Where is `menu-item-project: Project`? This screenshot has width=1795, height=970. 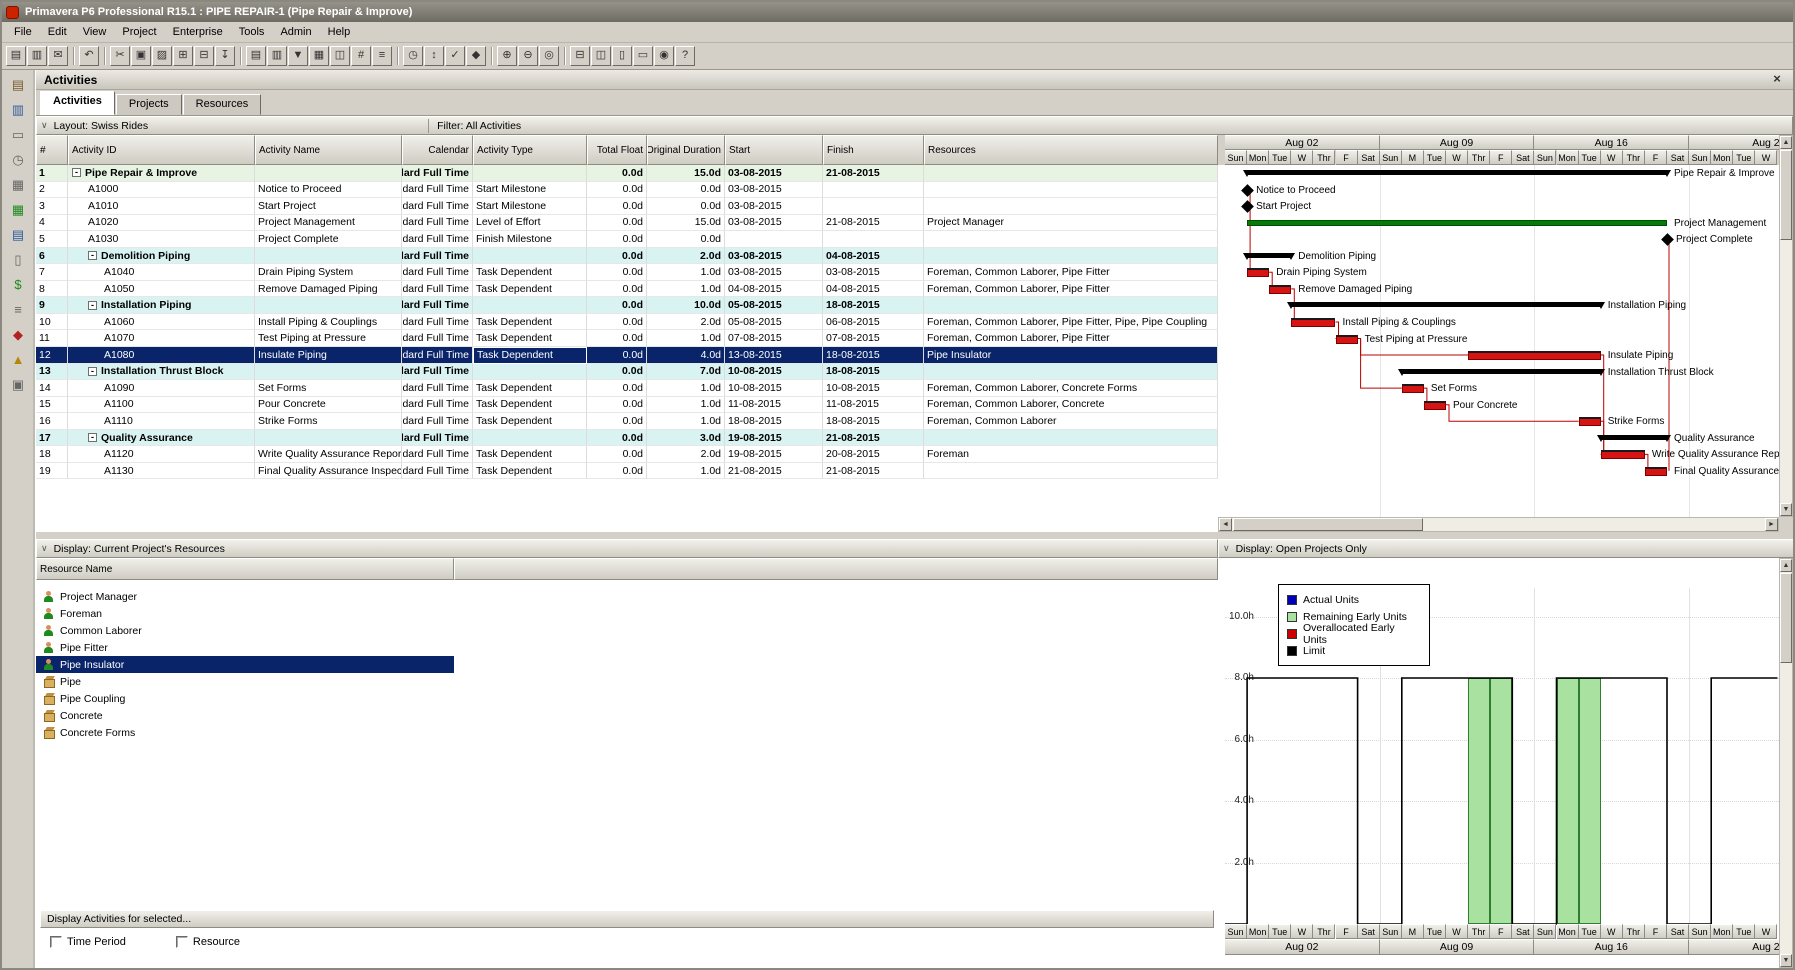 menu-item-project: Project is located at coordinates (139, 32).